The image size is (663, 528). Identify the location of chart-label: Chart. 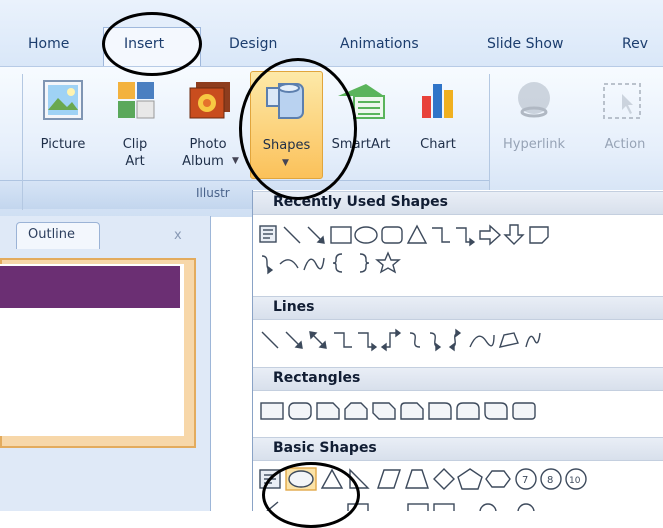
(438, 144).